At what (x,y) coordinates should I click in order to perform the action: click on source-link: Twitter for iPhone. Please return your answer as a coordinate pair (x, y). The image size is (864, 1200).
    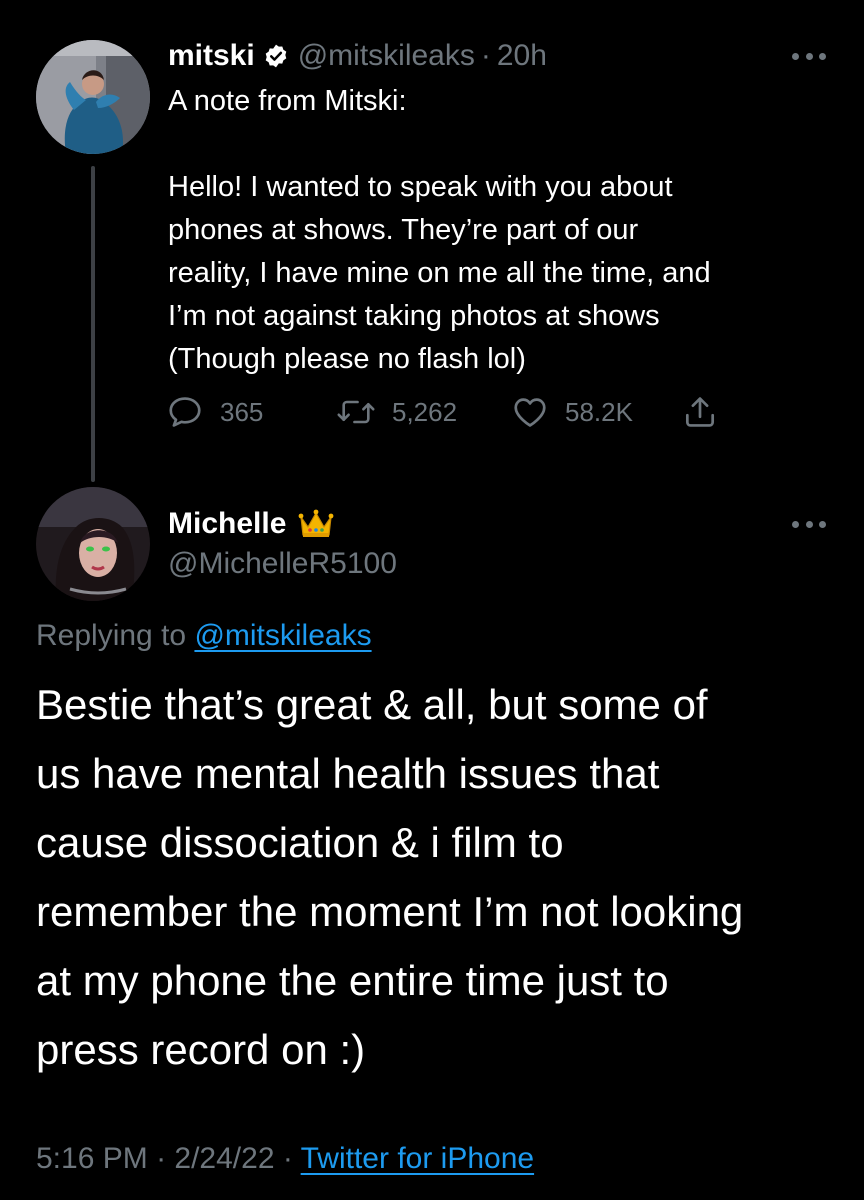
    Looking at the image, I should click on (417, 1158).